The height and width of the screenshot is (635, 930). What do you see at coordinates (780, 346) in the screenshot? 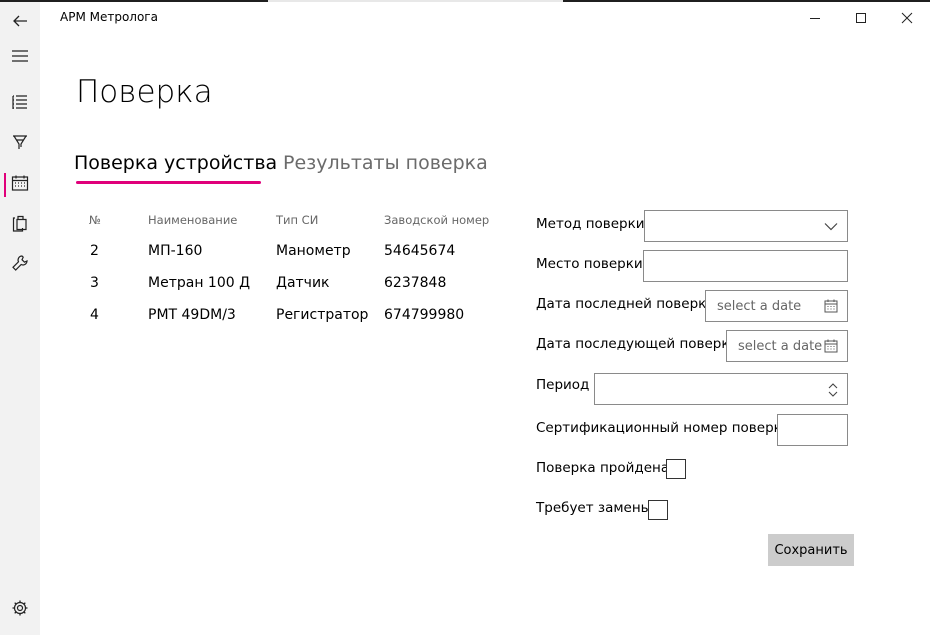
I see `next-date-placeholder: select a date` at bounding box center [780, 346].